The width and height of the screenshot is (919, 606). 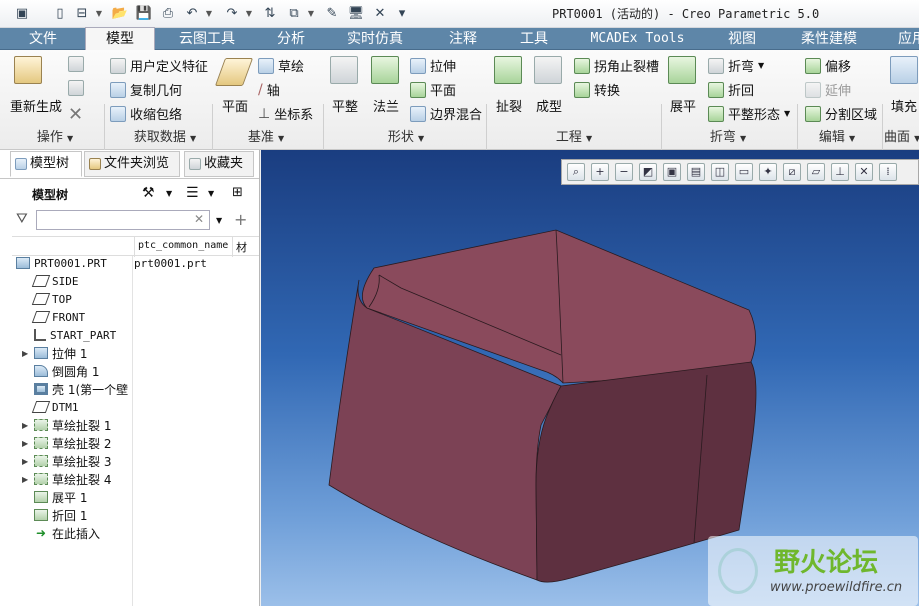 I want to click on flatten-form-button: 平整形态 ▼, so click(x=749, y=113).